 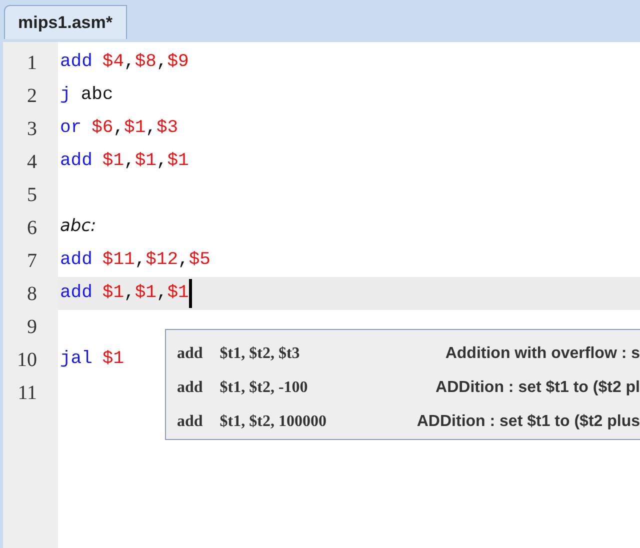 I want to click on instruction-syntax: add $t1, $t2, 100000, so click(x=251, y=422).